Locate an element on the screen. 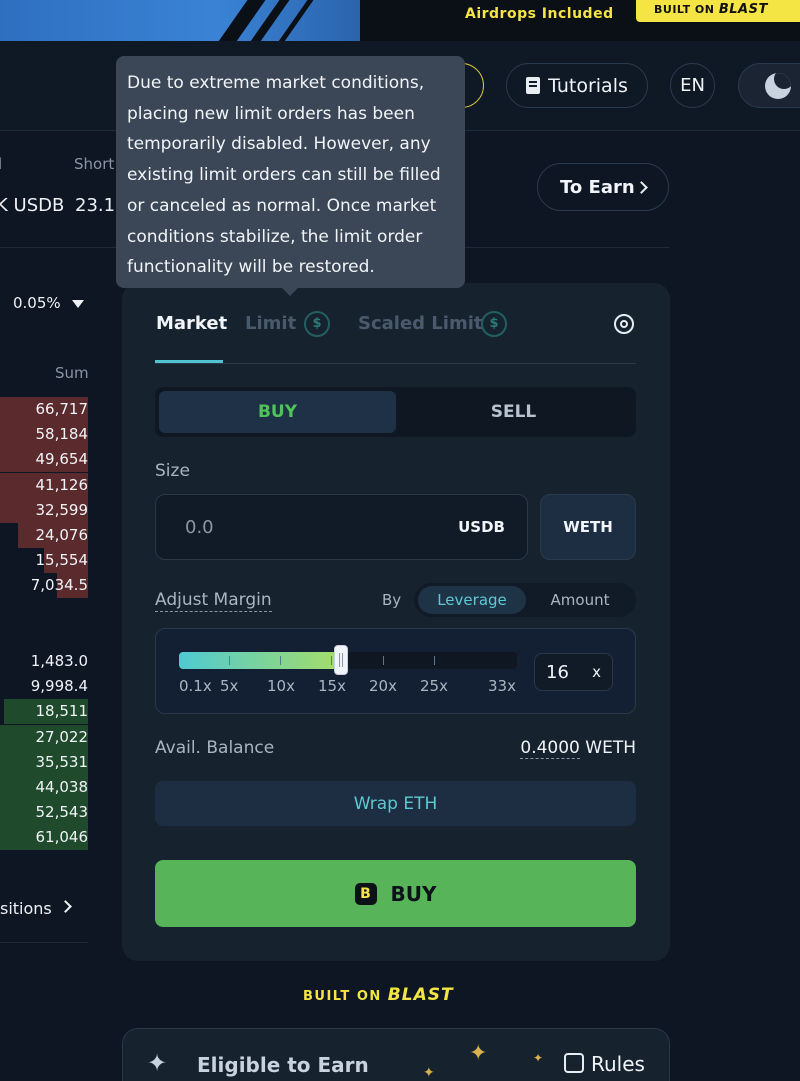  bid-row: 27,022 is located at coordinates (44, 737).